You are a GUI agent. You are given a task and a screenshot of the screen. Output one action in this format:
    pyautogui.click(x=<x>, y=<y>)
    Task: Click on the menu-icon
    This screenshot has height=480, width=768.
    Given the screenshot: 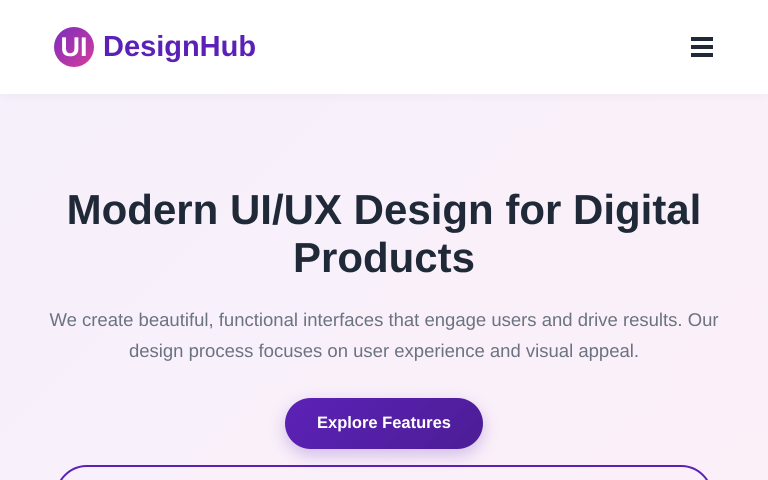 What is the action you would take?
    pyautogui.click(x=702, y=47)
    